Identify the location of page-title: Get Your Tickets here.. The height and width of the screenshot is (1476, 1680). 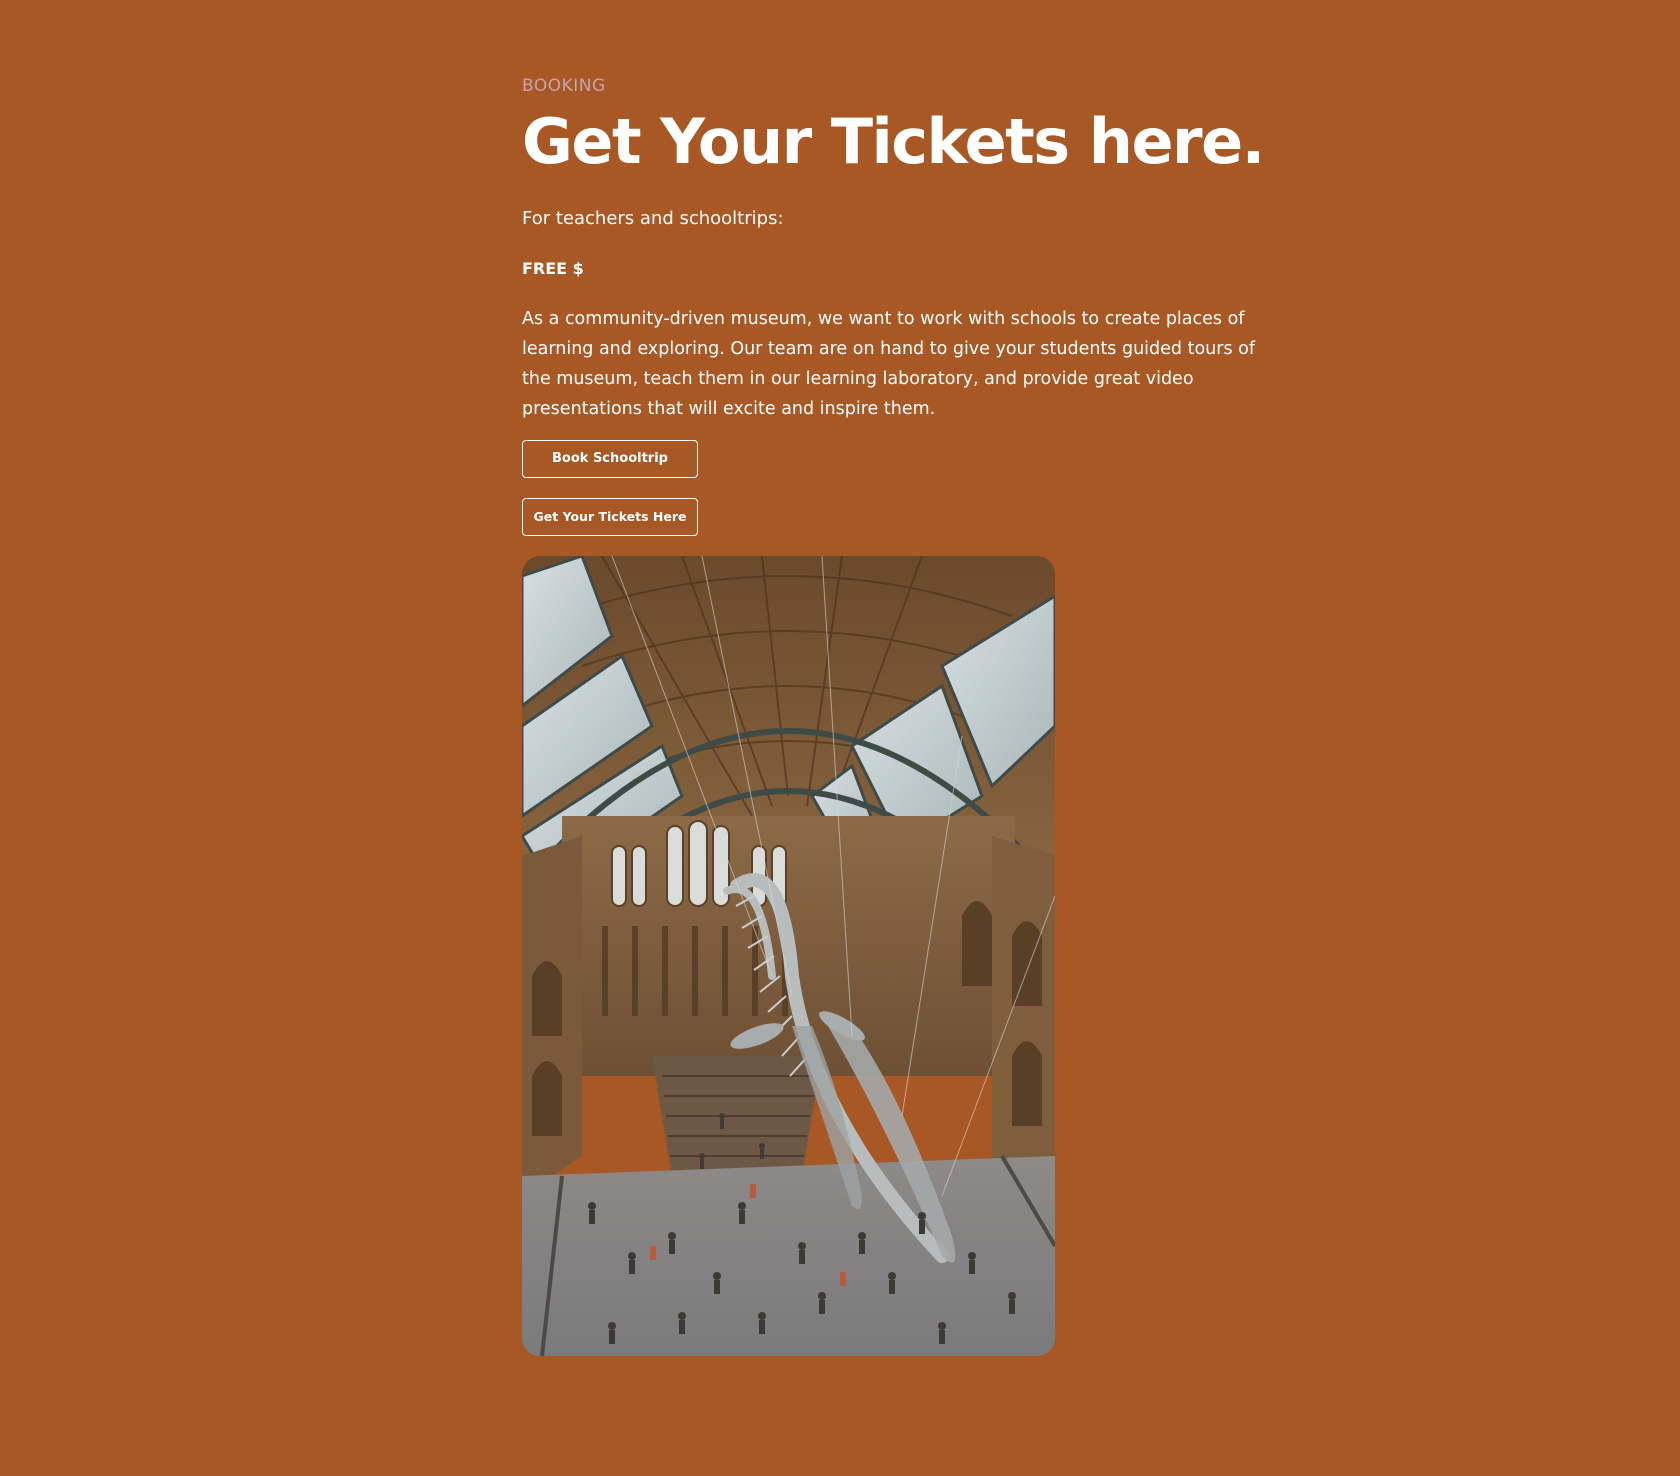
(893, 141).